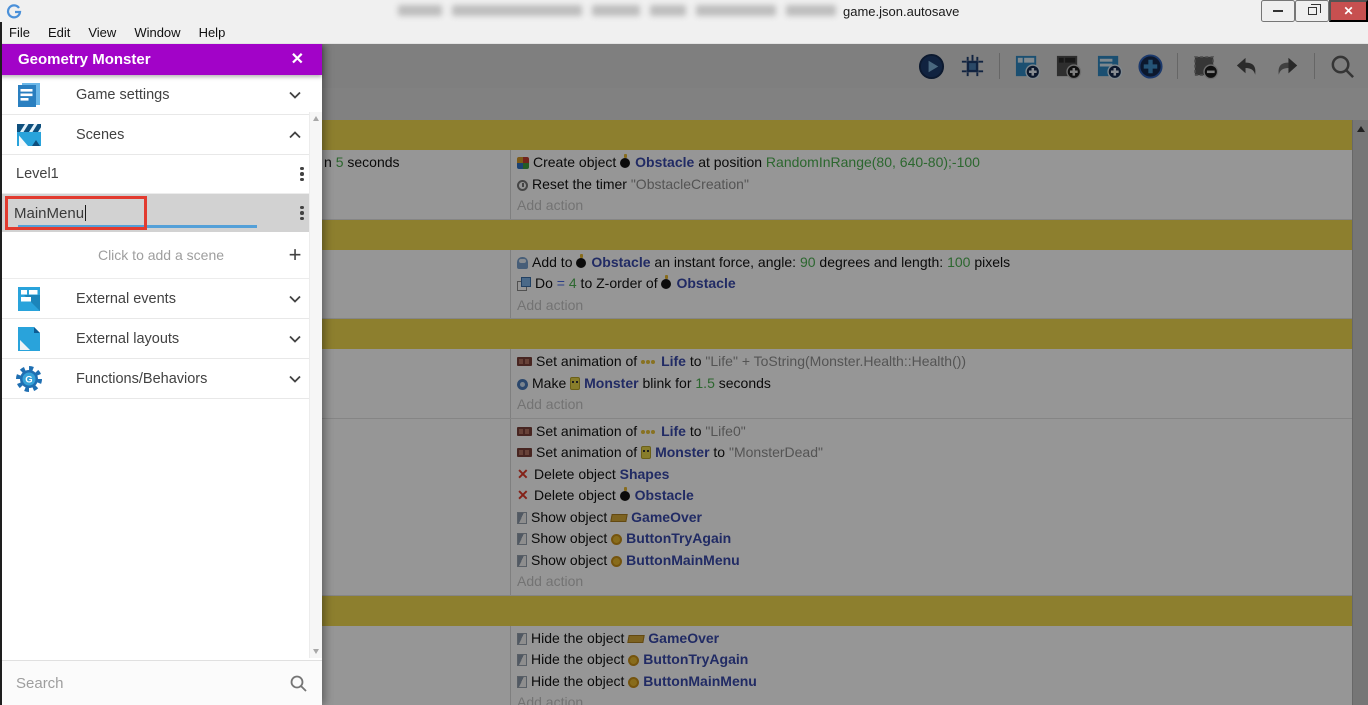  Describe the element at coordinates (934, 660) in the screenshot. I see `action-line: Hide the object ButtonTryAgain` at that location.